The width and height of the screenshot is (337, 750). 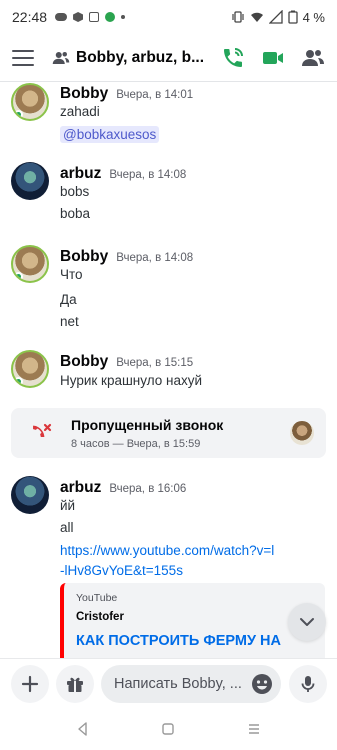 I want to click on chevron-down-icon, so click(x=307, y=622).